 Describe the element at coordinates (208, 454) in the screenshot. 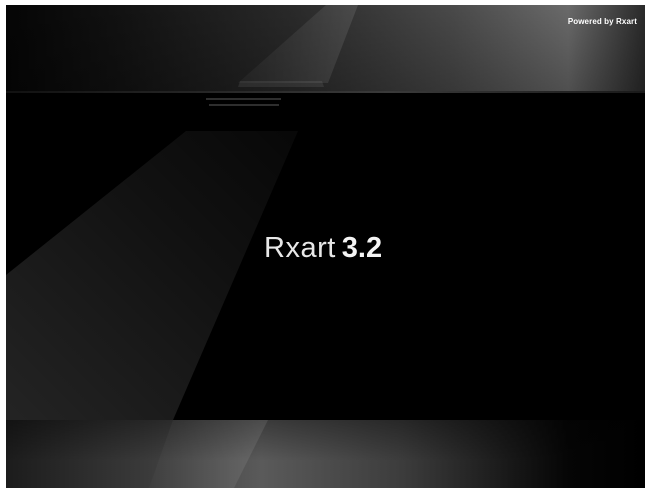

I see `bottom-light-beam` at that location.